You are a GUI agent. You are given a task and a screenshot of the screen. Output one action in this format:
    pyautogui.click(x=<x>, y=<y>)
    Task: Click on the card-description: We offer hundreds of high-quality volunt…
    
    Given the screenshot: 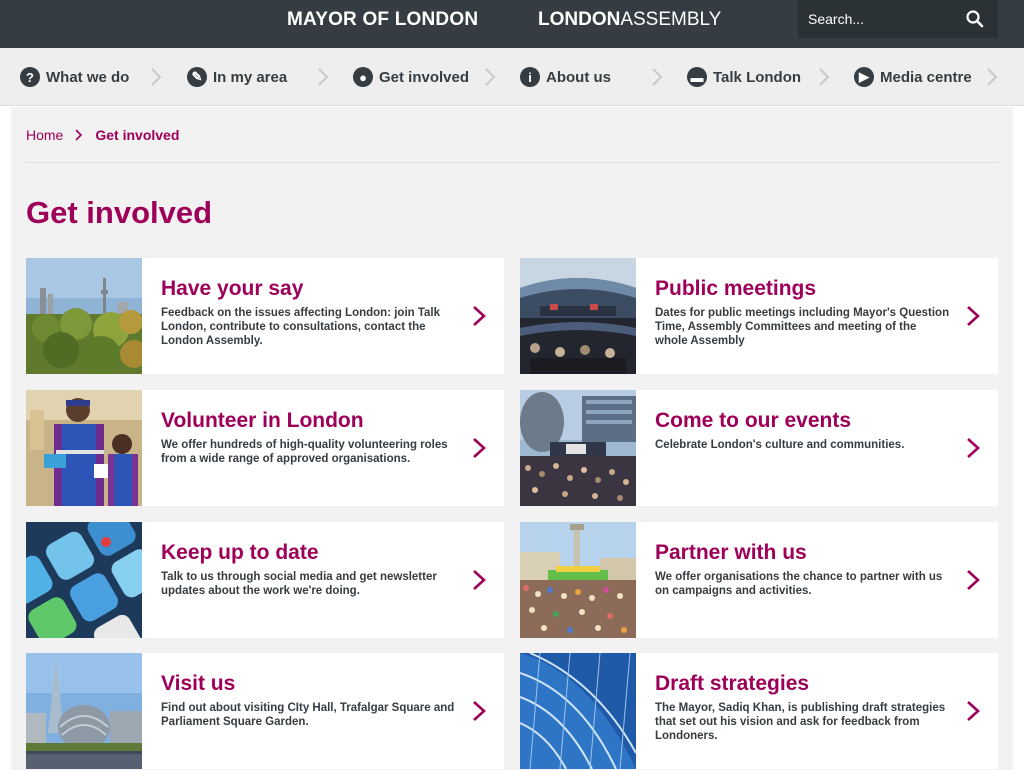 What is the action you would take?
    pyautogui.click(x=304, y=452)
    